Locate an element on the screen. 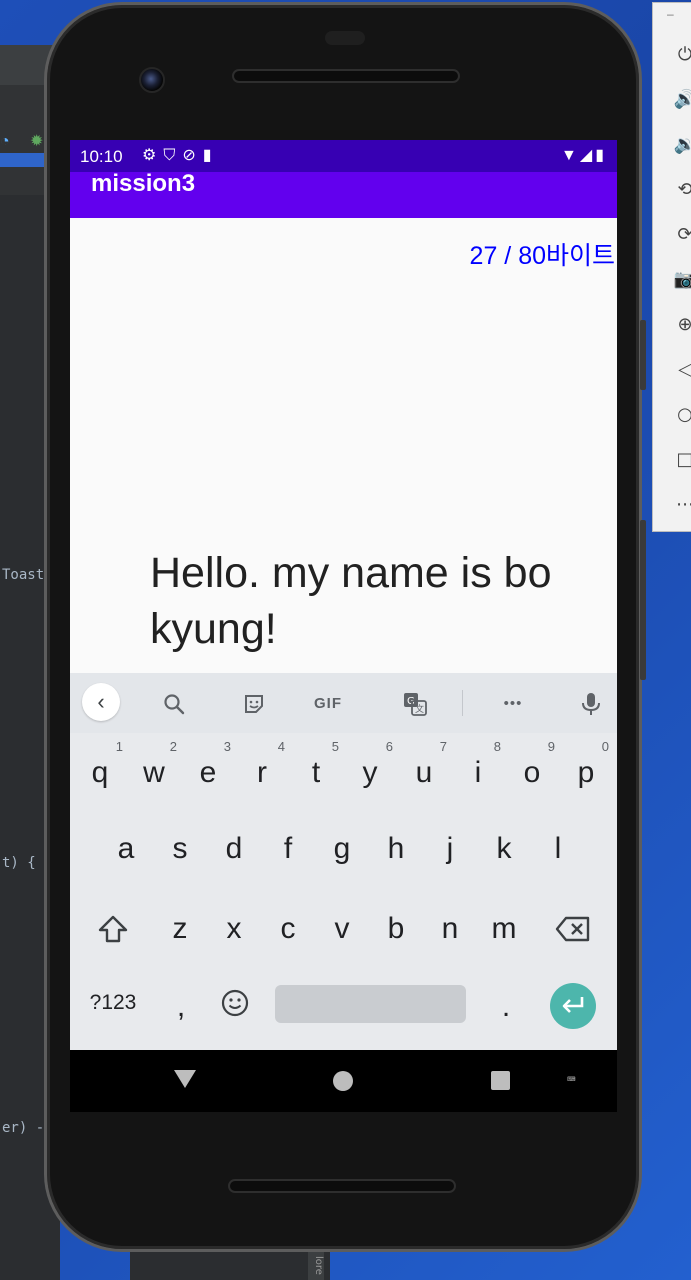 The height and width of the screenshot is (1280, 691). key-k: k is located at coordinates (504, 849).